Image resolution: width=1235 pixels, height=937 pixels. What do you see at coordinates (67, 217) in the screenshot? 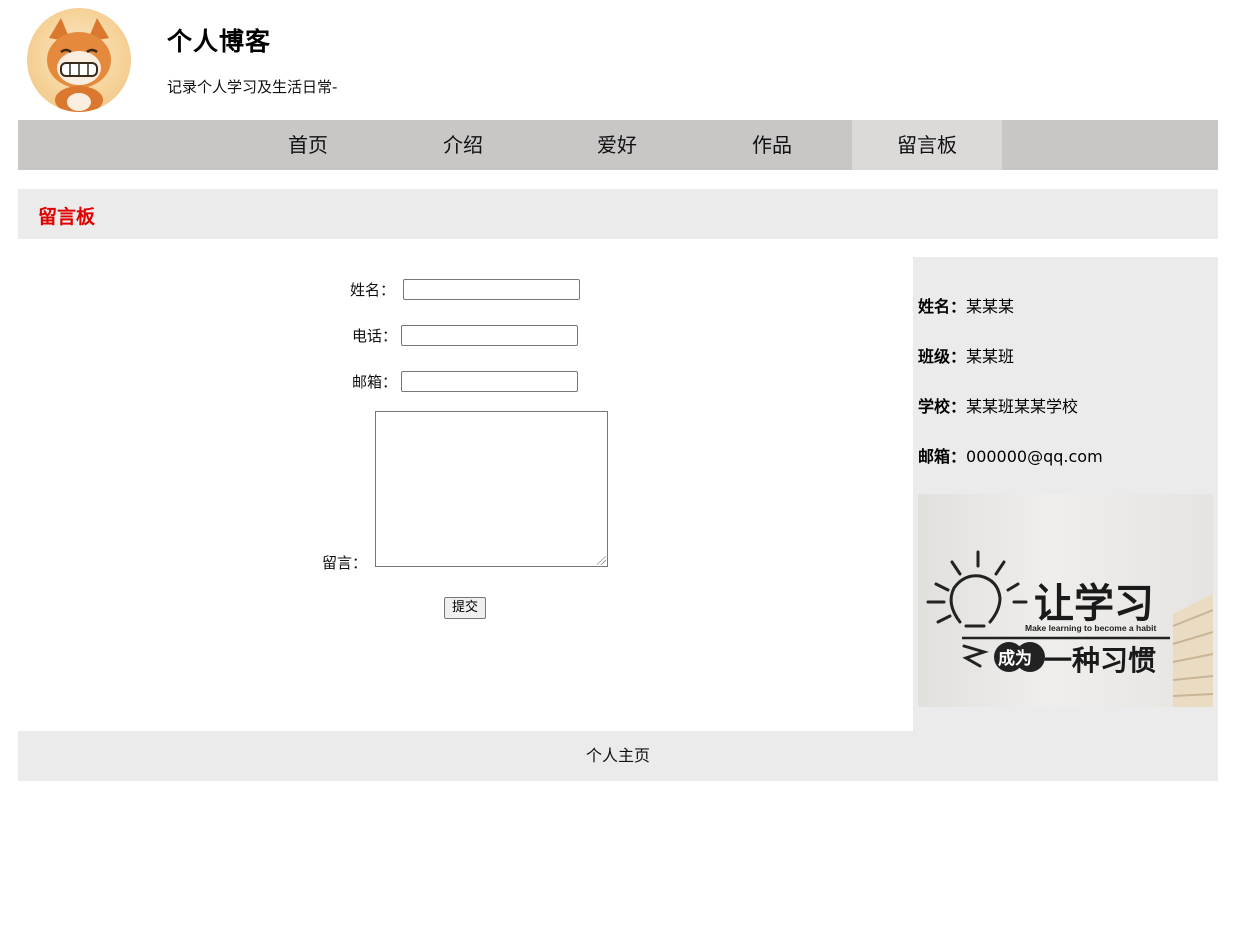
I see `section-title: 留言板` at bounding box center [67, 217].